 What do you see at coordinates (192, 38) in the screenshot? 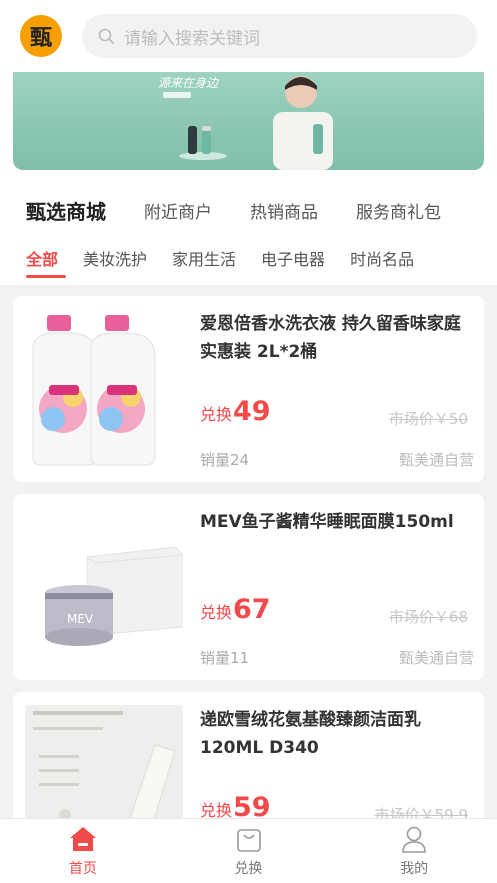
I see `search-placeholder: 请输入搜索关键词` at bounding box center [192, 38].